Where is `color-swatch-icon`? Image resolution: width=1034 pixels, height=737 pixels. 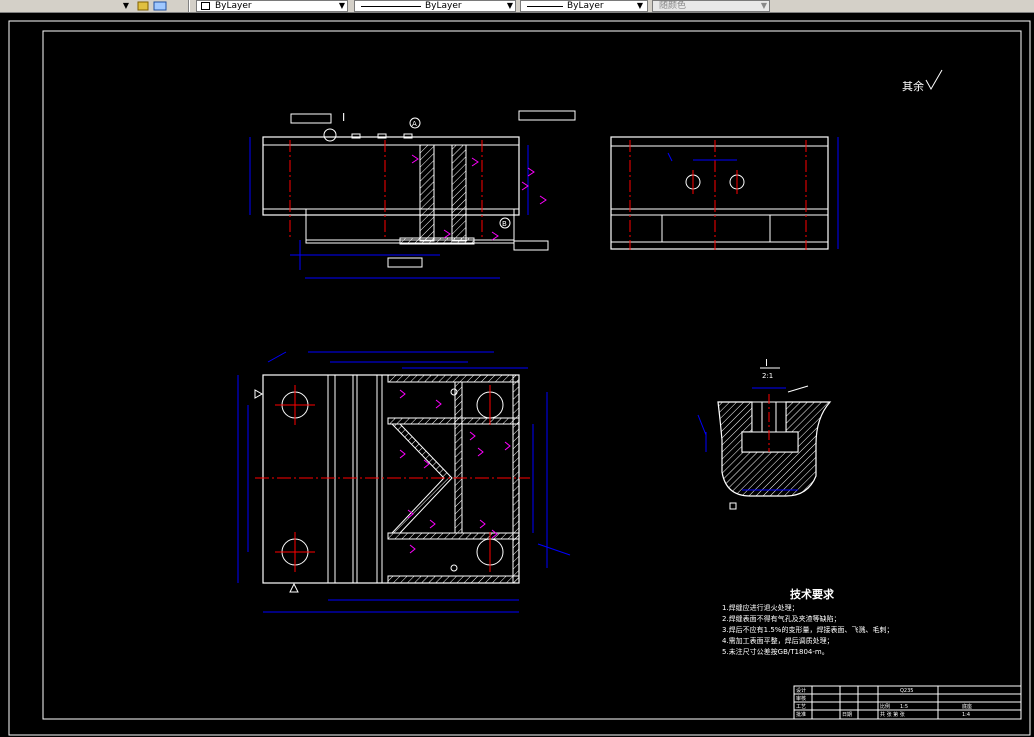 color-swatch-icon is located at coordinates (205, 6).